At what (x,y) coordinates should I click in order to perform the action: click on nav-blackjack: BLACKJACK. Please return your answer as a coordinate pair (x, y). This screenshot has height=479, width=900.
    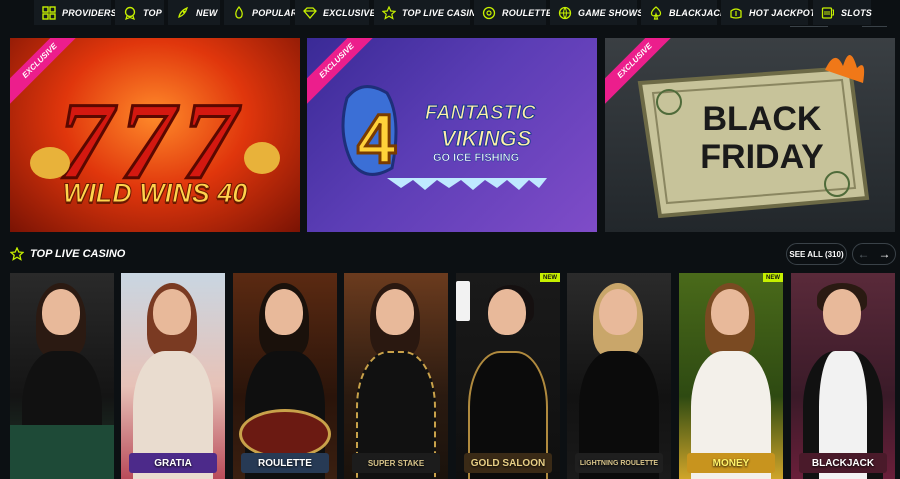
    Looking at the image, I should click on (684, 12).